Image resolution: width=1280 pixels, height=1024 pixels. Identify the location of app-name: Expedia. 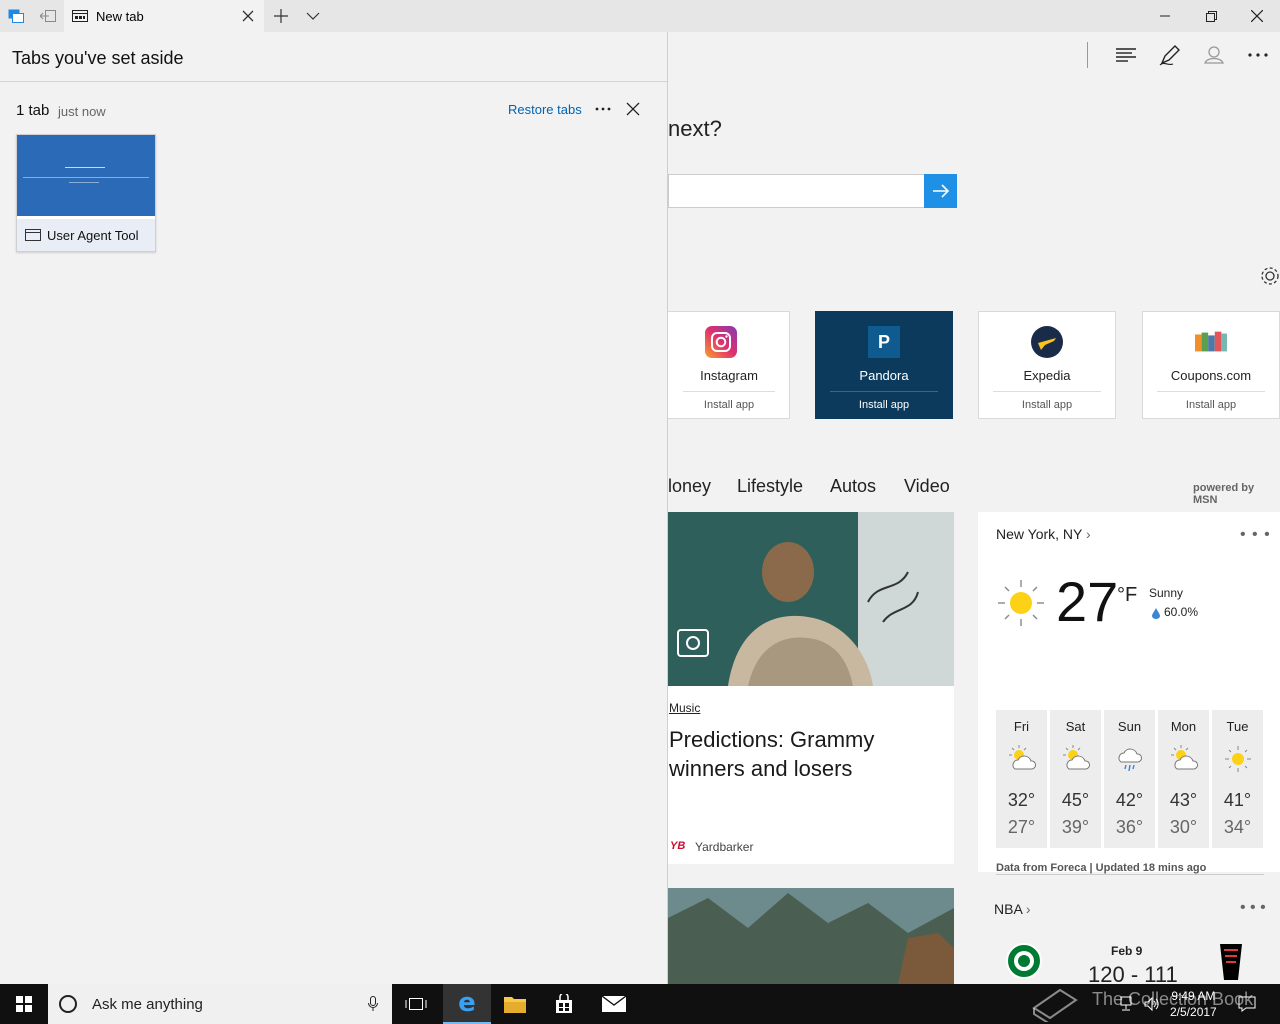
(1047, 375).